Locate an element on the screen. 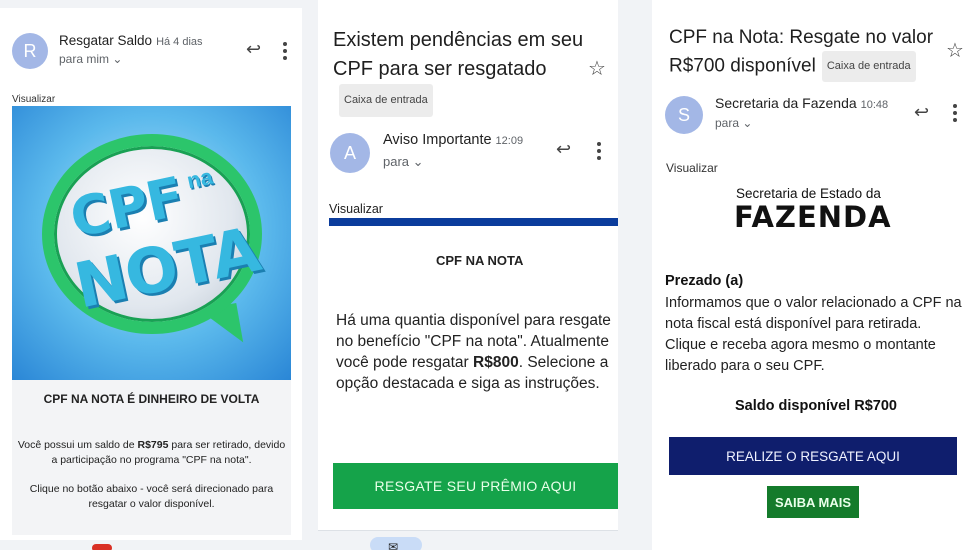 The image size is (970, 550). avatar: A is located at coordinates (350, 153).